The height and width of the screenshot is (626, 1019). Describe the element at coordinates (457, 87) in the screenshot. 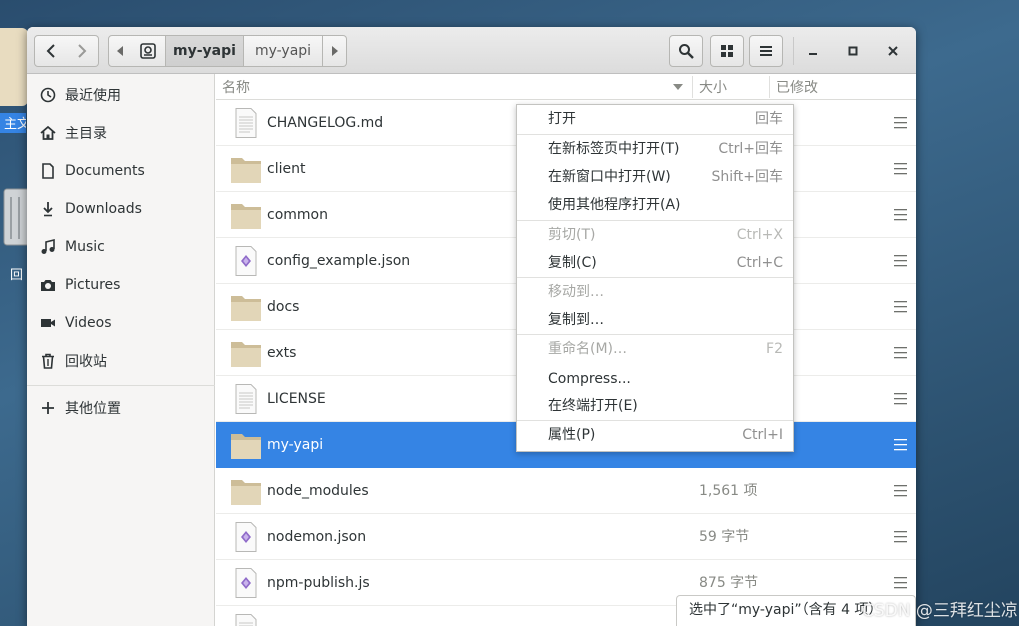

I see `column-header-name: 名称` at that location.